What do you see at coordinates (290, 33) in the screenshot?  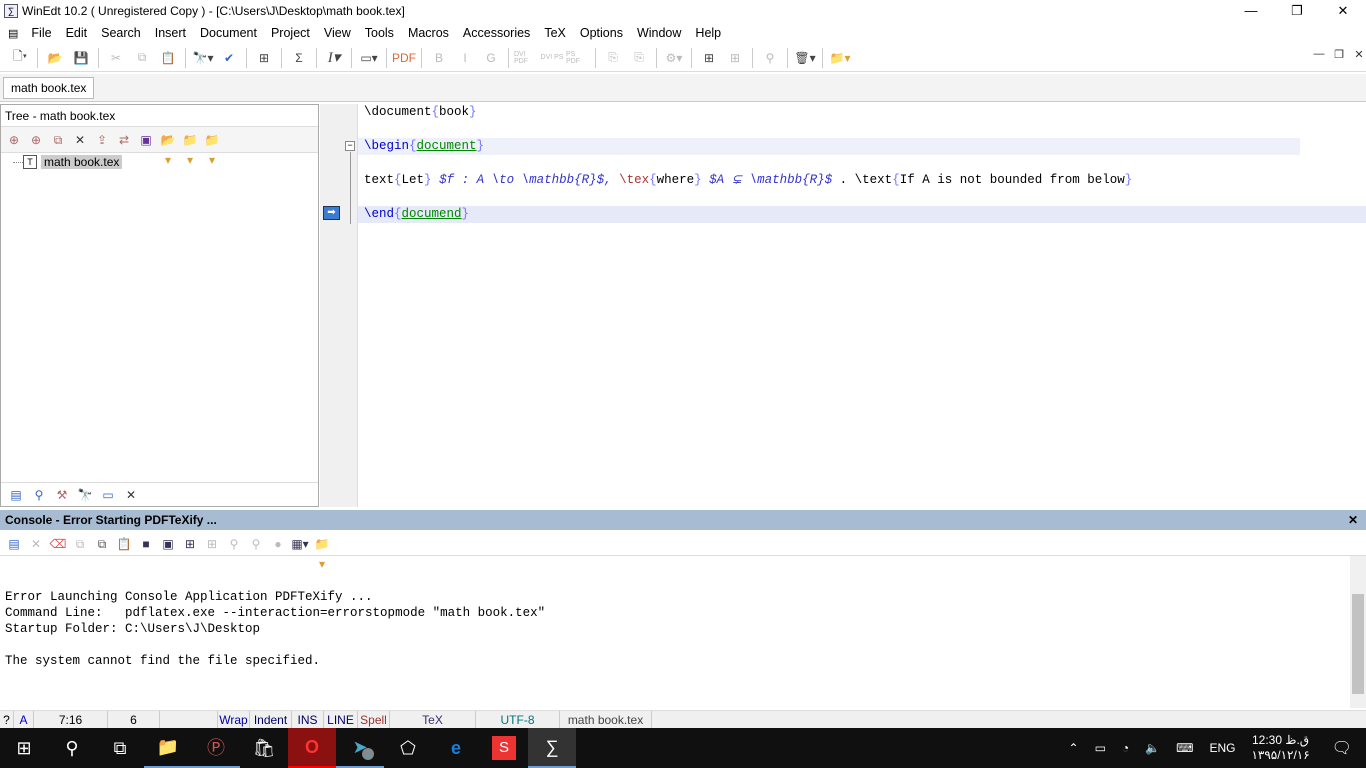 I see `menu-project: Project` at bounding box center [290, 33].